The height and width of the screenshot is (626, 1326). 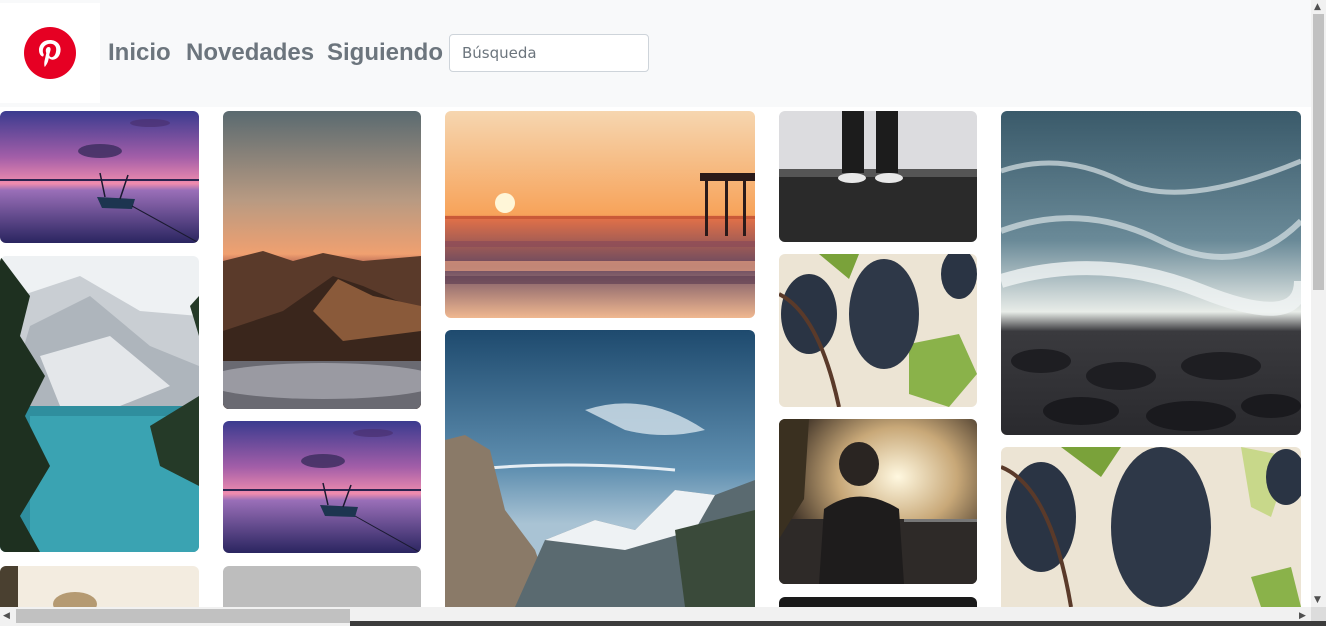 I want to click on scroll-right-arrow-icon: ▶, so click(x=1302, y=616).